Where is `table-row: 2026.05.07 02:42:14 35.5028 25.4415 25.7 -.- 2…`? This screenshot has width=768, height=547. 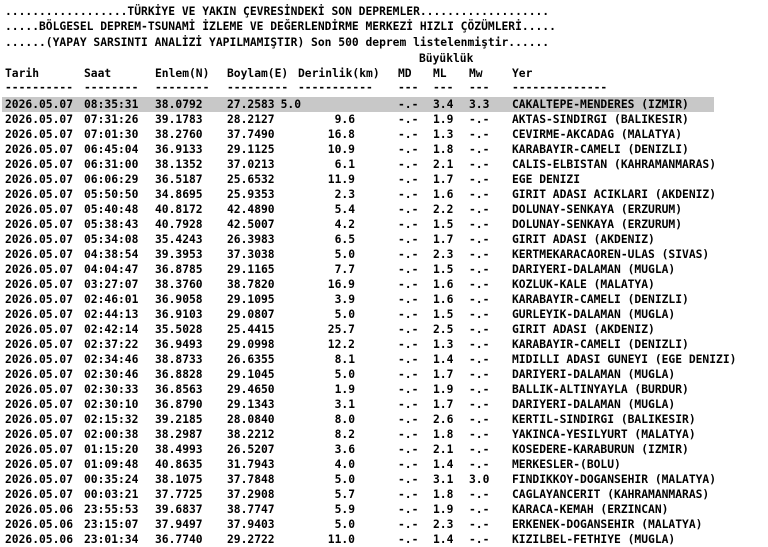 table-row: 2026.05.07 02:42:14 35.5028 25.4415 25.7 -.- 2… is located at coordinates (384, 329).